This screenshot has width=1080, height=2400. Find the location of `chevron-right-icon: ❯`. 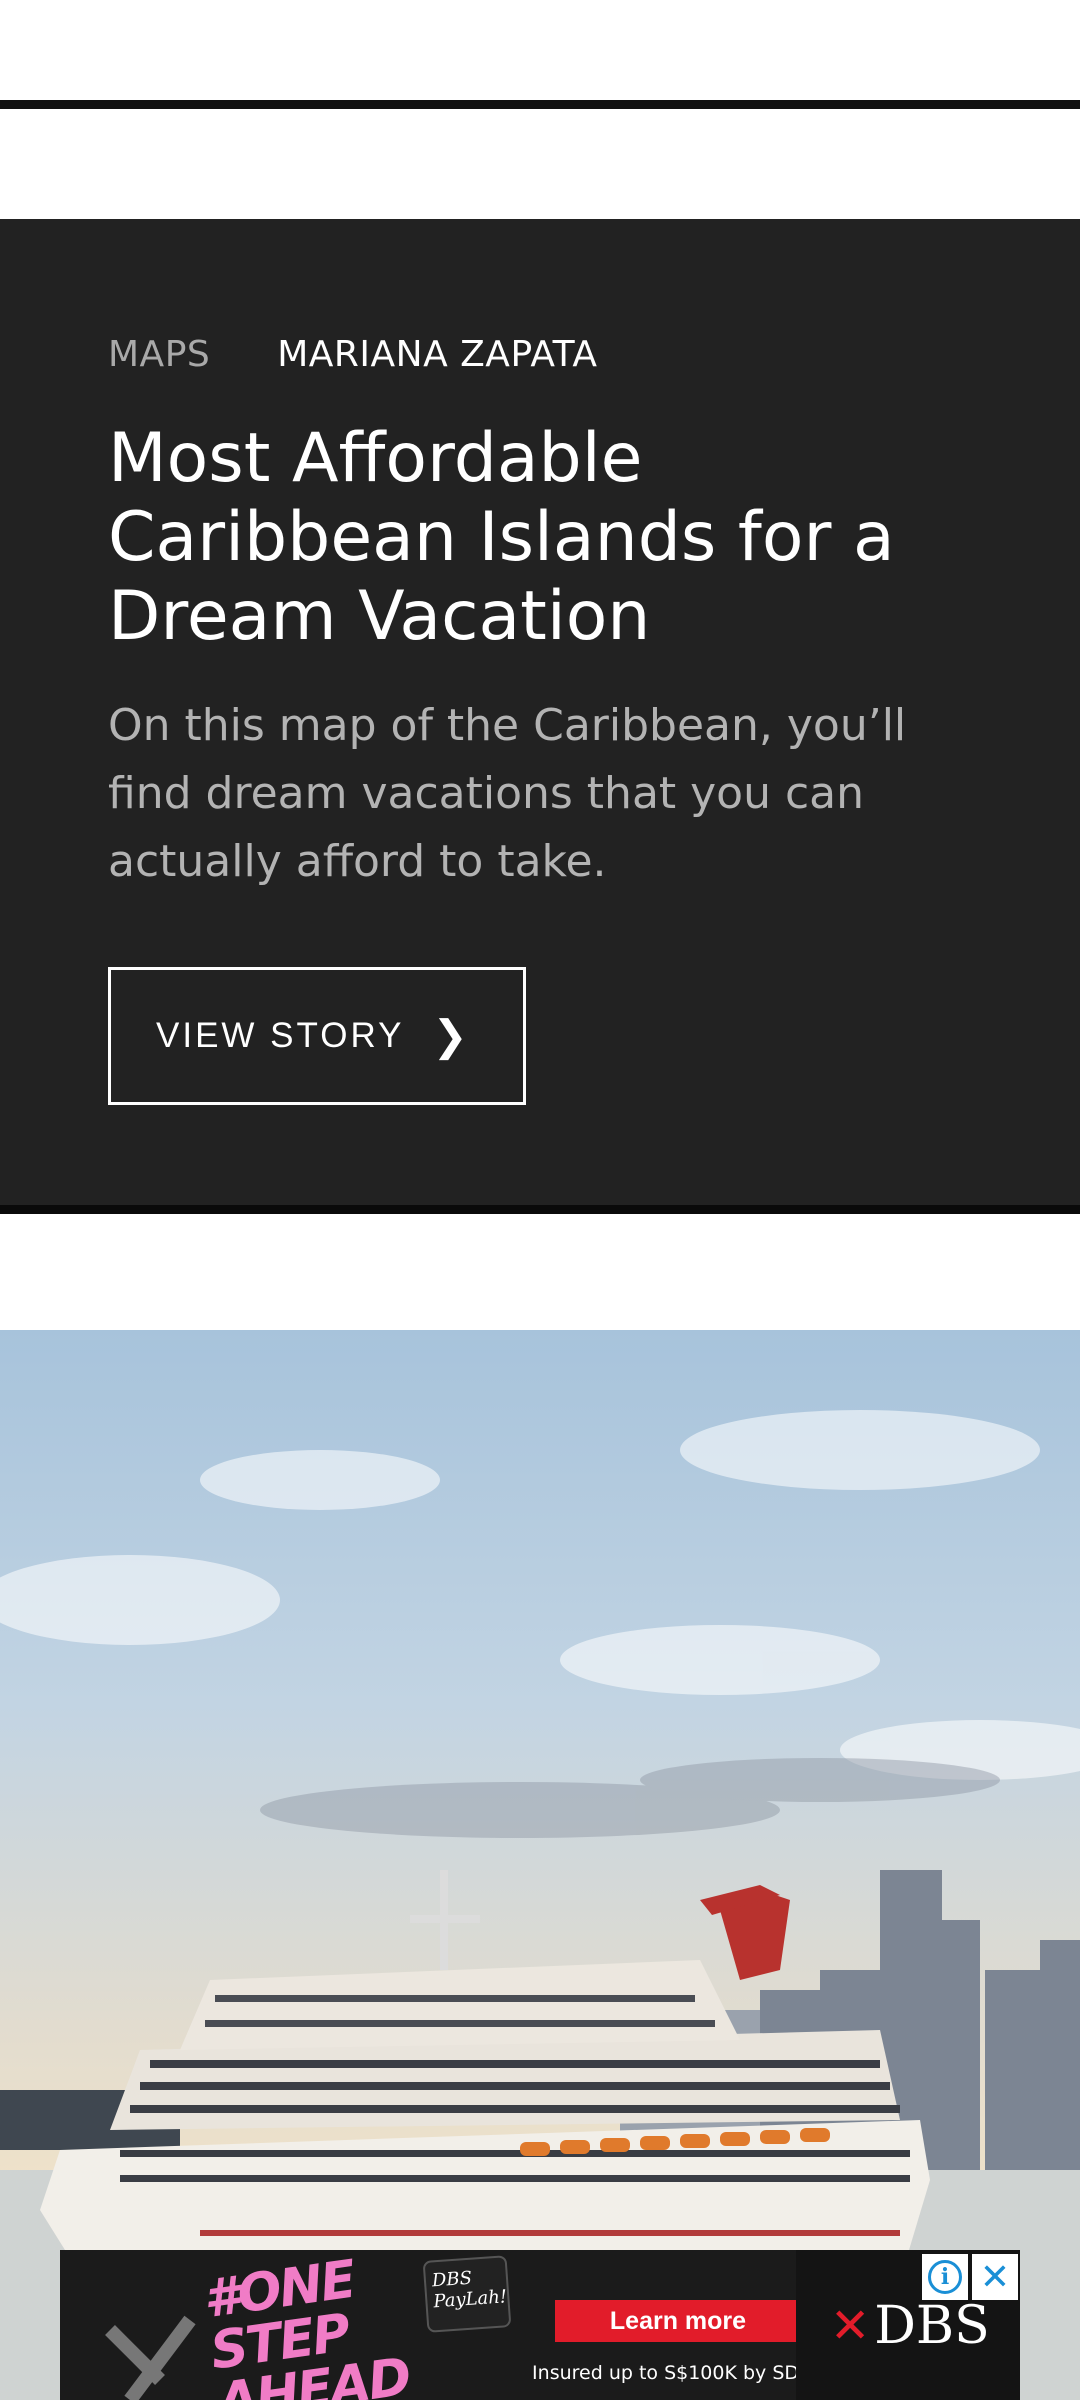

chevron-right-icon: ❯ is located at coordinates (451, 1035).